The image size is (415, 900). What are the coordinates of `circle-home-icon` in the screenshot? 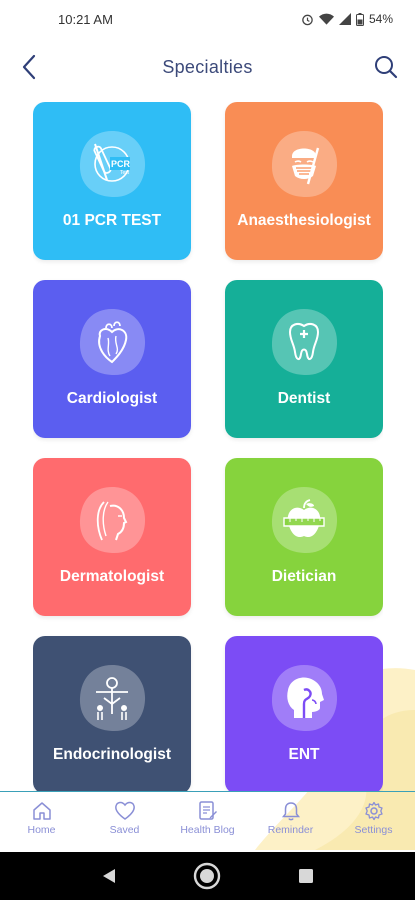 It's located at (207, 876).